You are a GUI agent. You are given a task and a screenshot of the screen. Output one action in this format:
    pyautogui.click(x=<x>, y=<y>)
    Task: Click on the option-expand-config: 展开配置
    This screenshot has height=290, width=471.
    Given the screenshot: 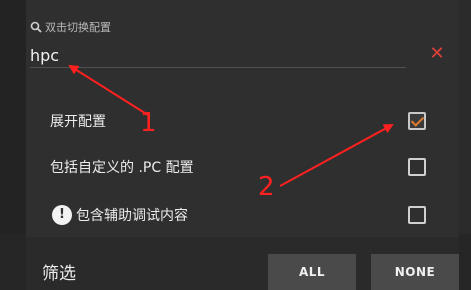 What is the action you would take?
    pyautogui.click(x=242, y=121)
    